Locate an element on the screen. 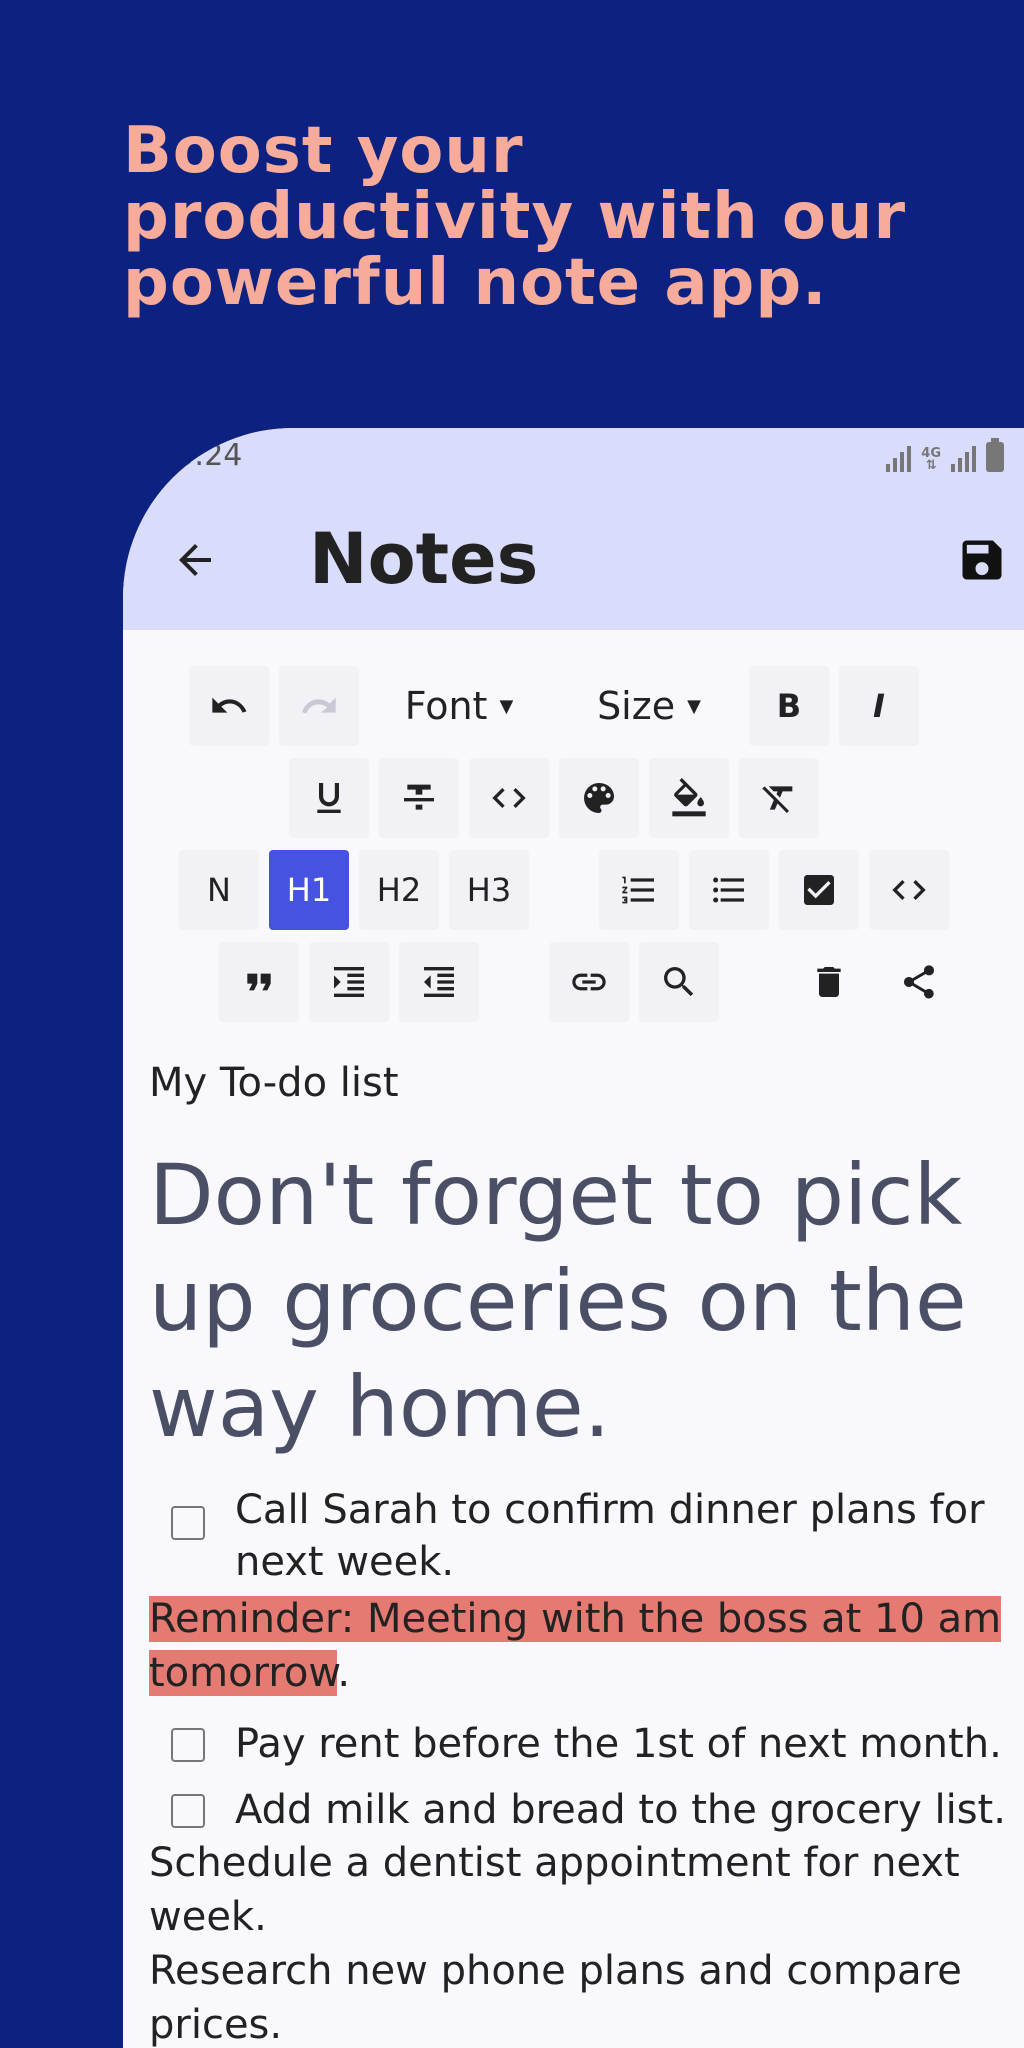  redo-button is located at coordinates (319, 706).